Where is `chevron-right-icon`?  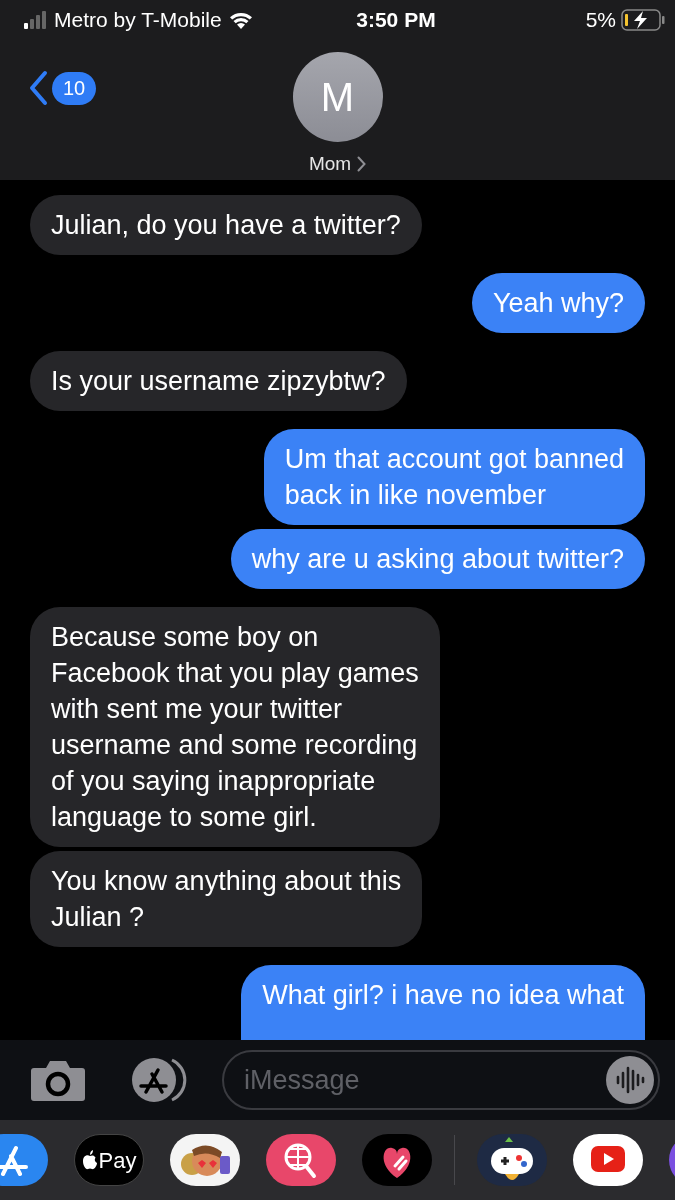 chevron-right-icon is located at coordinates (362, 164).